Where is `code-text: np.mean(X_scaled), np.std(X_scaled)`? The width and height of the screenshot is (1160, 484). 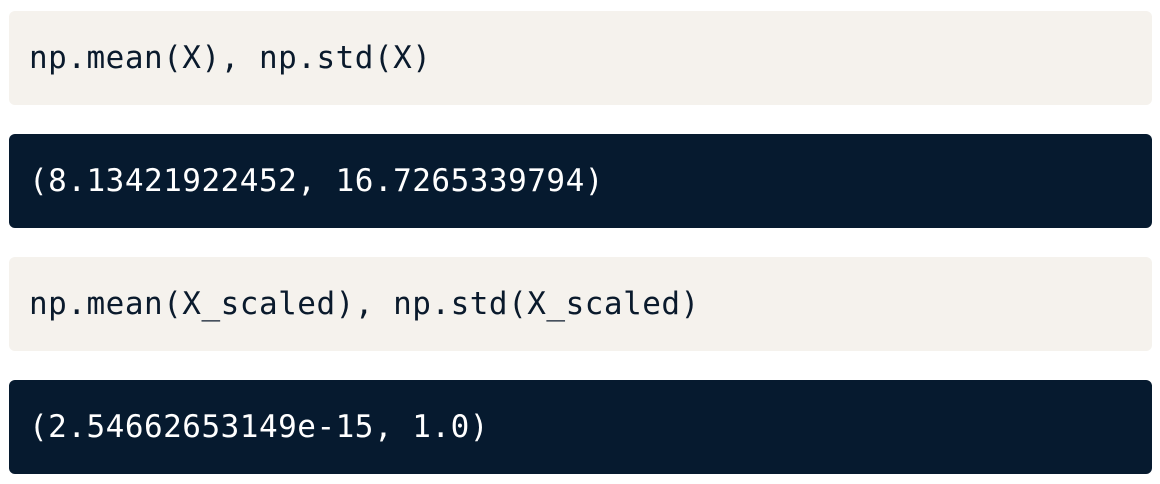 code-text: np.mean(X_scaled), np.std(X_scaled) is located at coordinates (364, 304).